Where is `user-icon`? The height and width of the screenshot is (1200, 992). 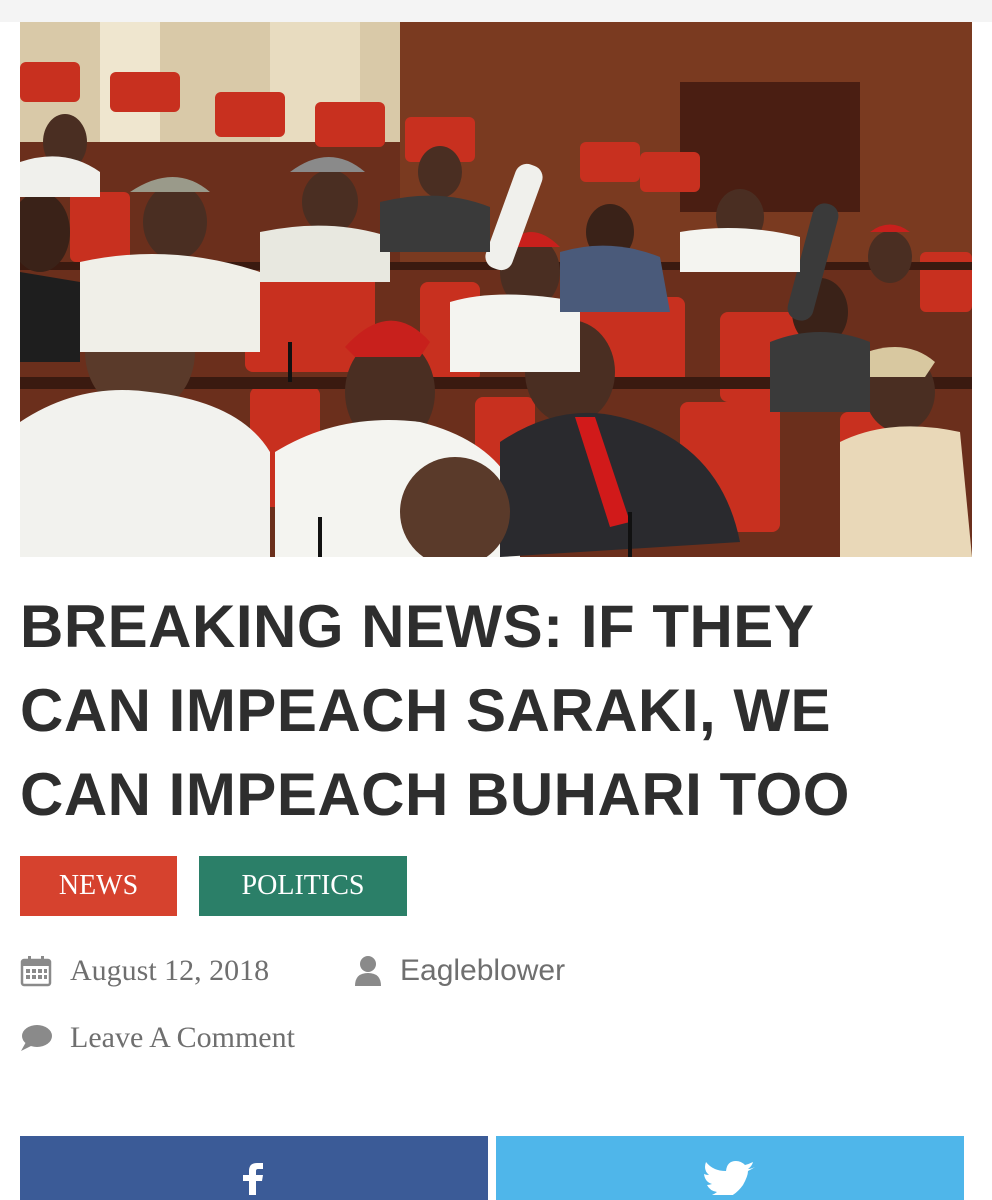 user-icon is located at coordinates (368, 971).